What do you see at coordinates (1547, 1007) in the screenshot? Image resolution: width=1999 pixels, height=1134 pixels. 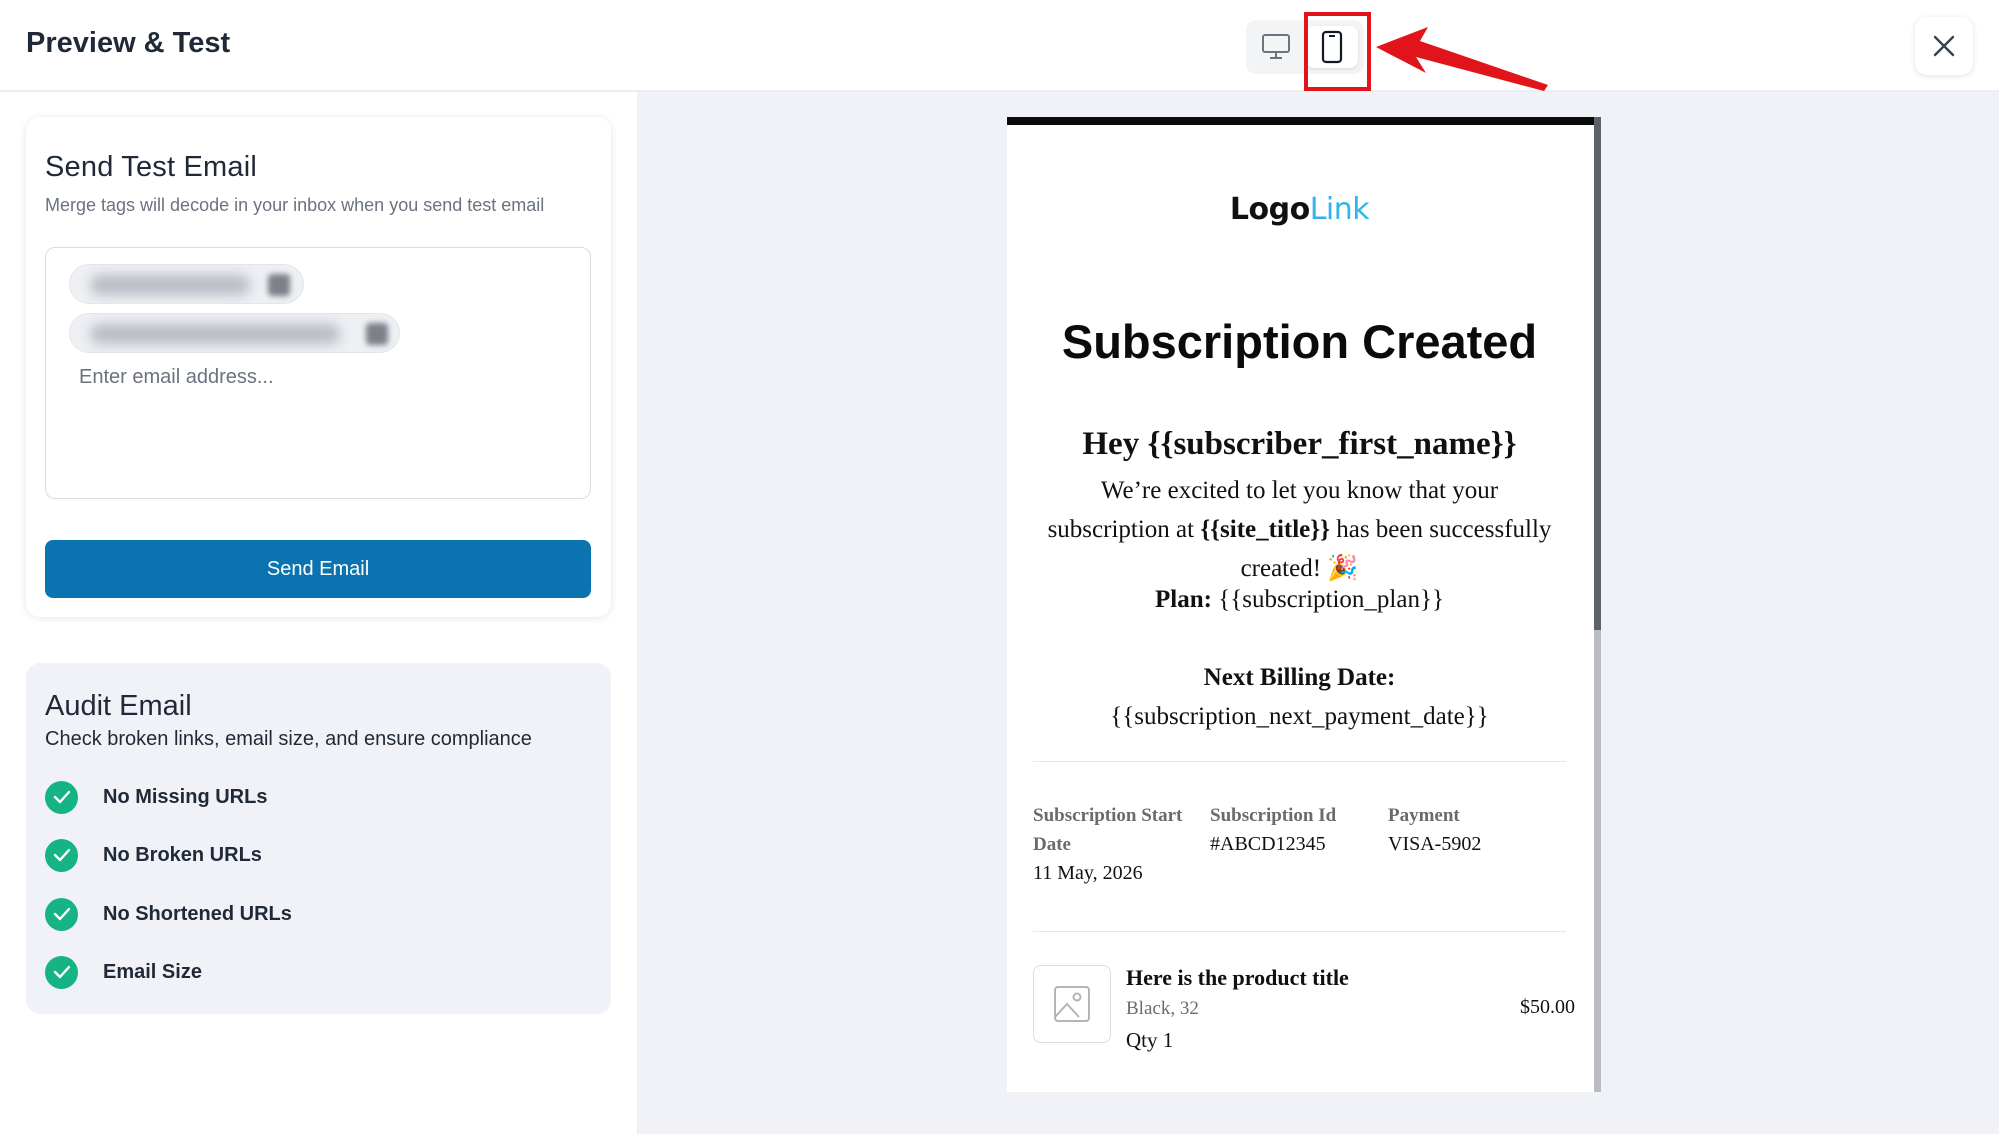 I see `product-price: $50.00` at bounding box center [1547, 1007].